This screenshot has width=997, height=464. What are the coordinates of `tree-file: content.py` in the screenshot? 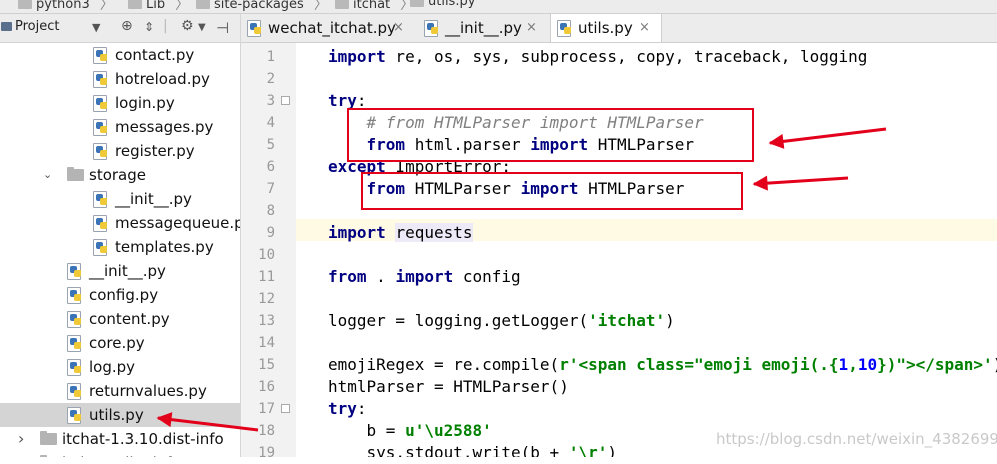 It's located at (120, 319).